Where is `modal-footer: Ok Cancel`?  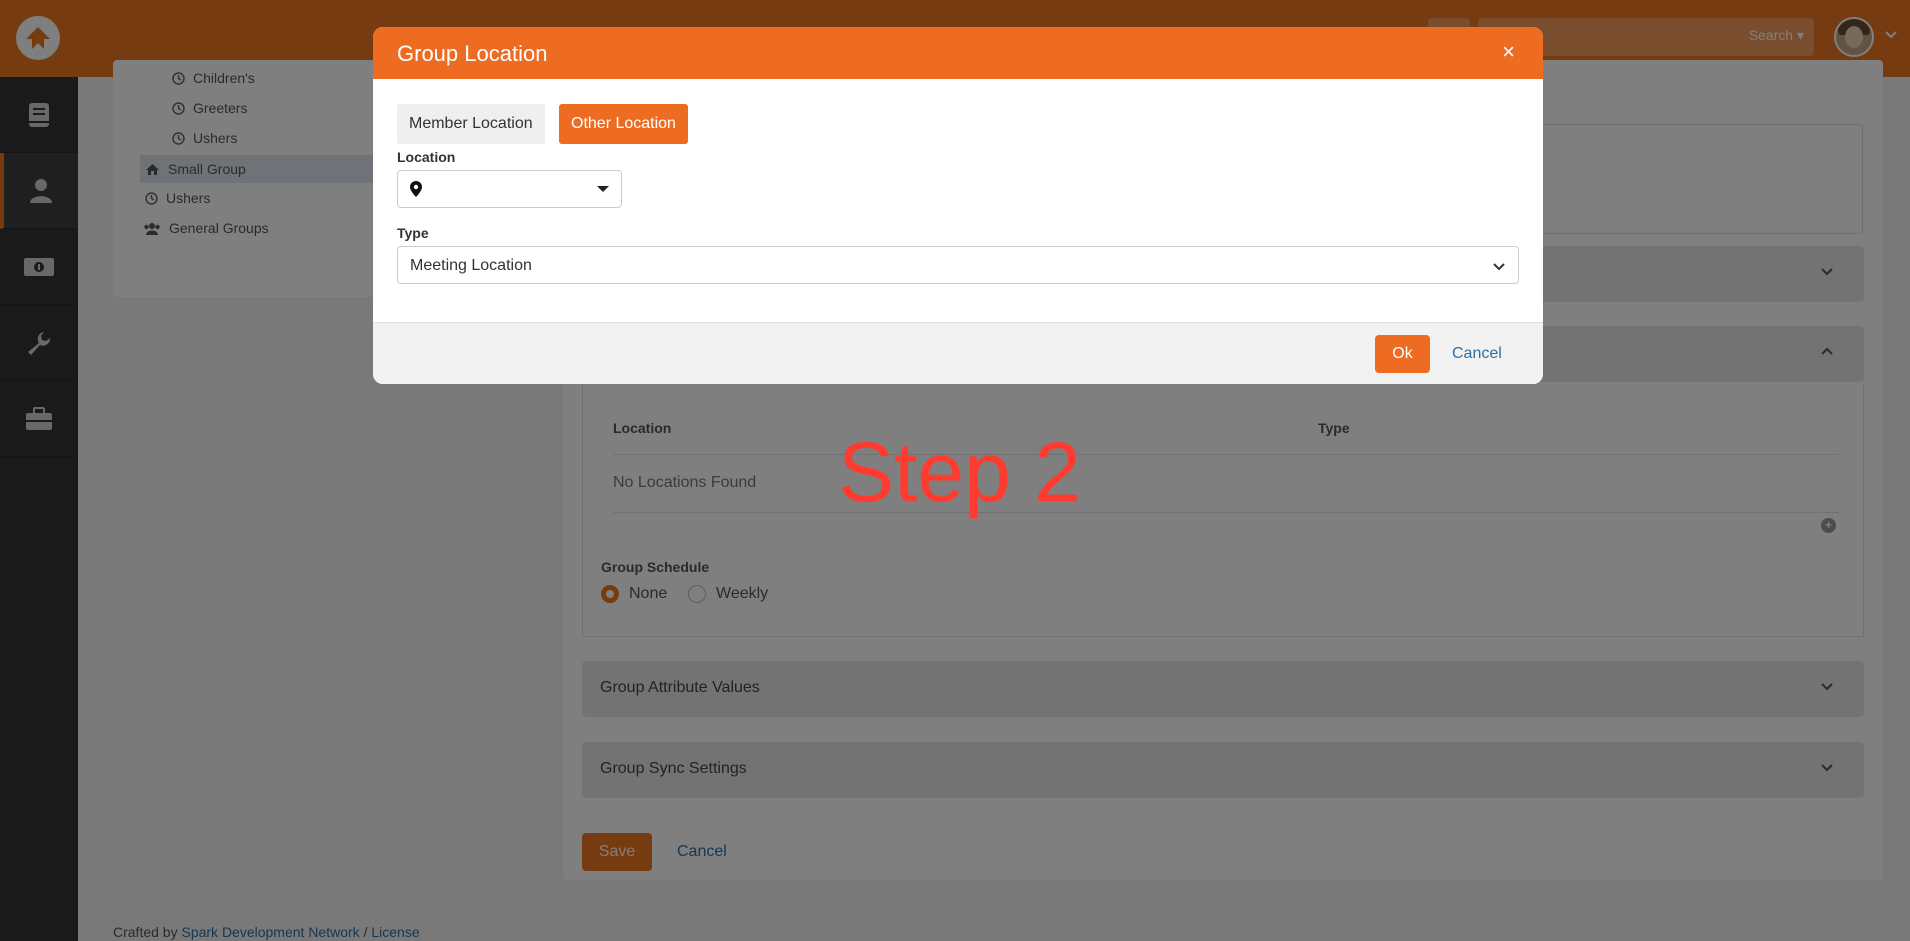
modal-footer: Ok Cancel is located at coordinates (958, 353).